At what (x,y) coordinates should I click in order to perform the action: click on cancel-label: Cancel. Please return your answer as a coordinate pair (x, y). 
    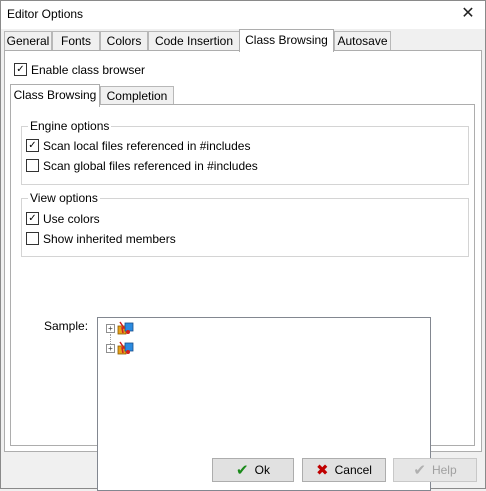
    Looking at the image, I should click on (353, 470).